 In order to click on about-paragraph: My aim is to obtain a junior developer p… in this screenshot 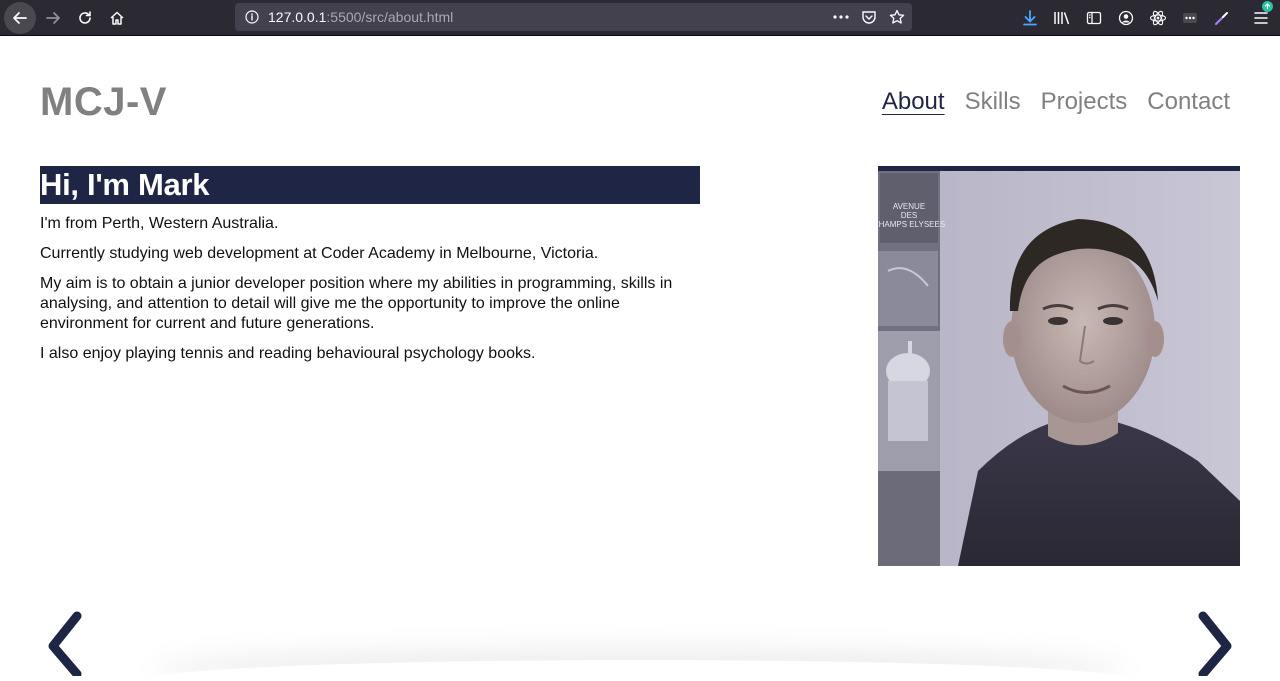, I will do `click(356, 303)`.